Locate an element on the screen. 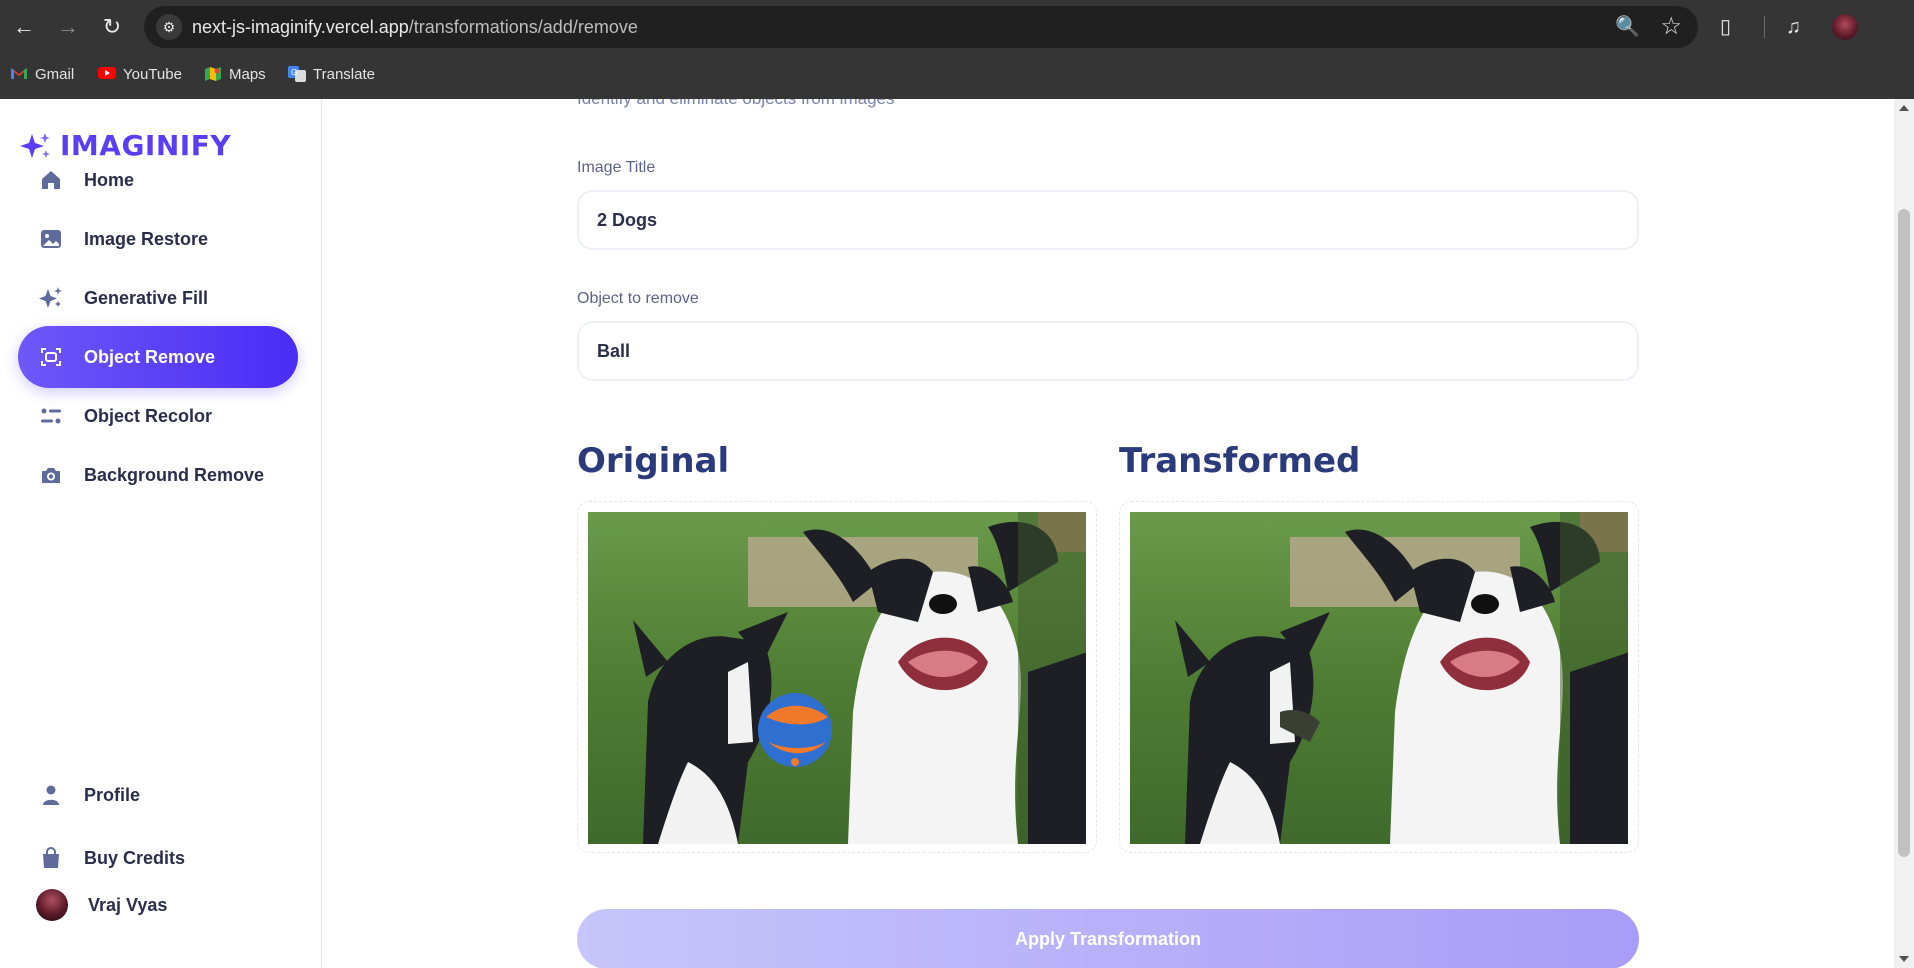 The width and height of the screenshot is (1914, 968). filter-icon is located at coordinates (51, 416).